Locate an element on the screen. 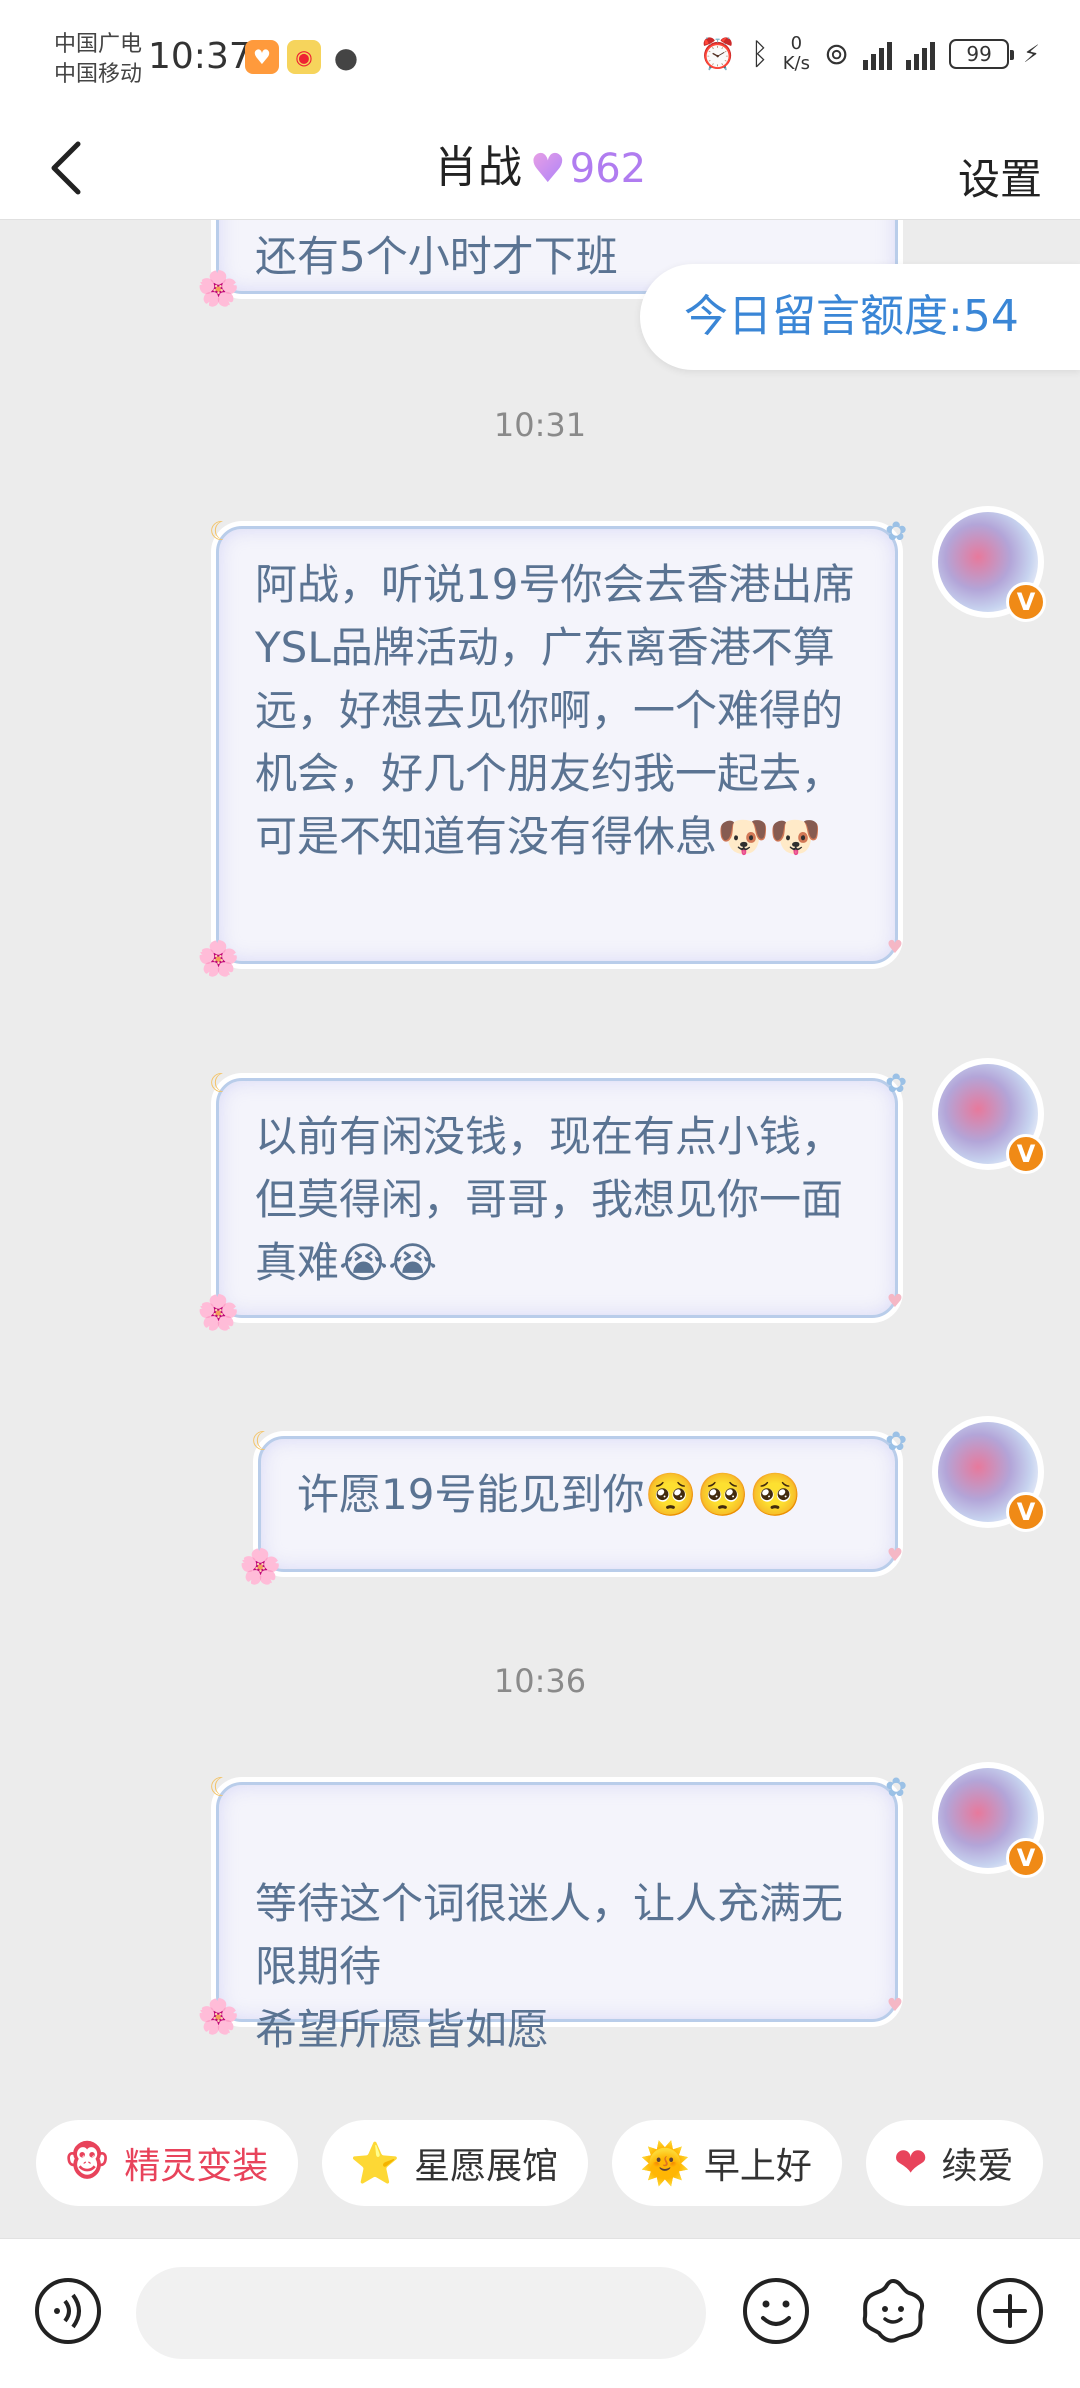  status-time: 10:37 is located at coordinates (200, 56).